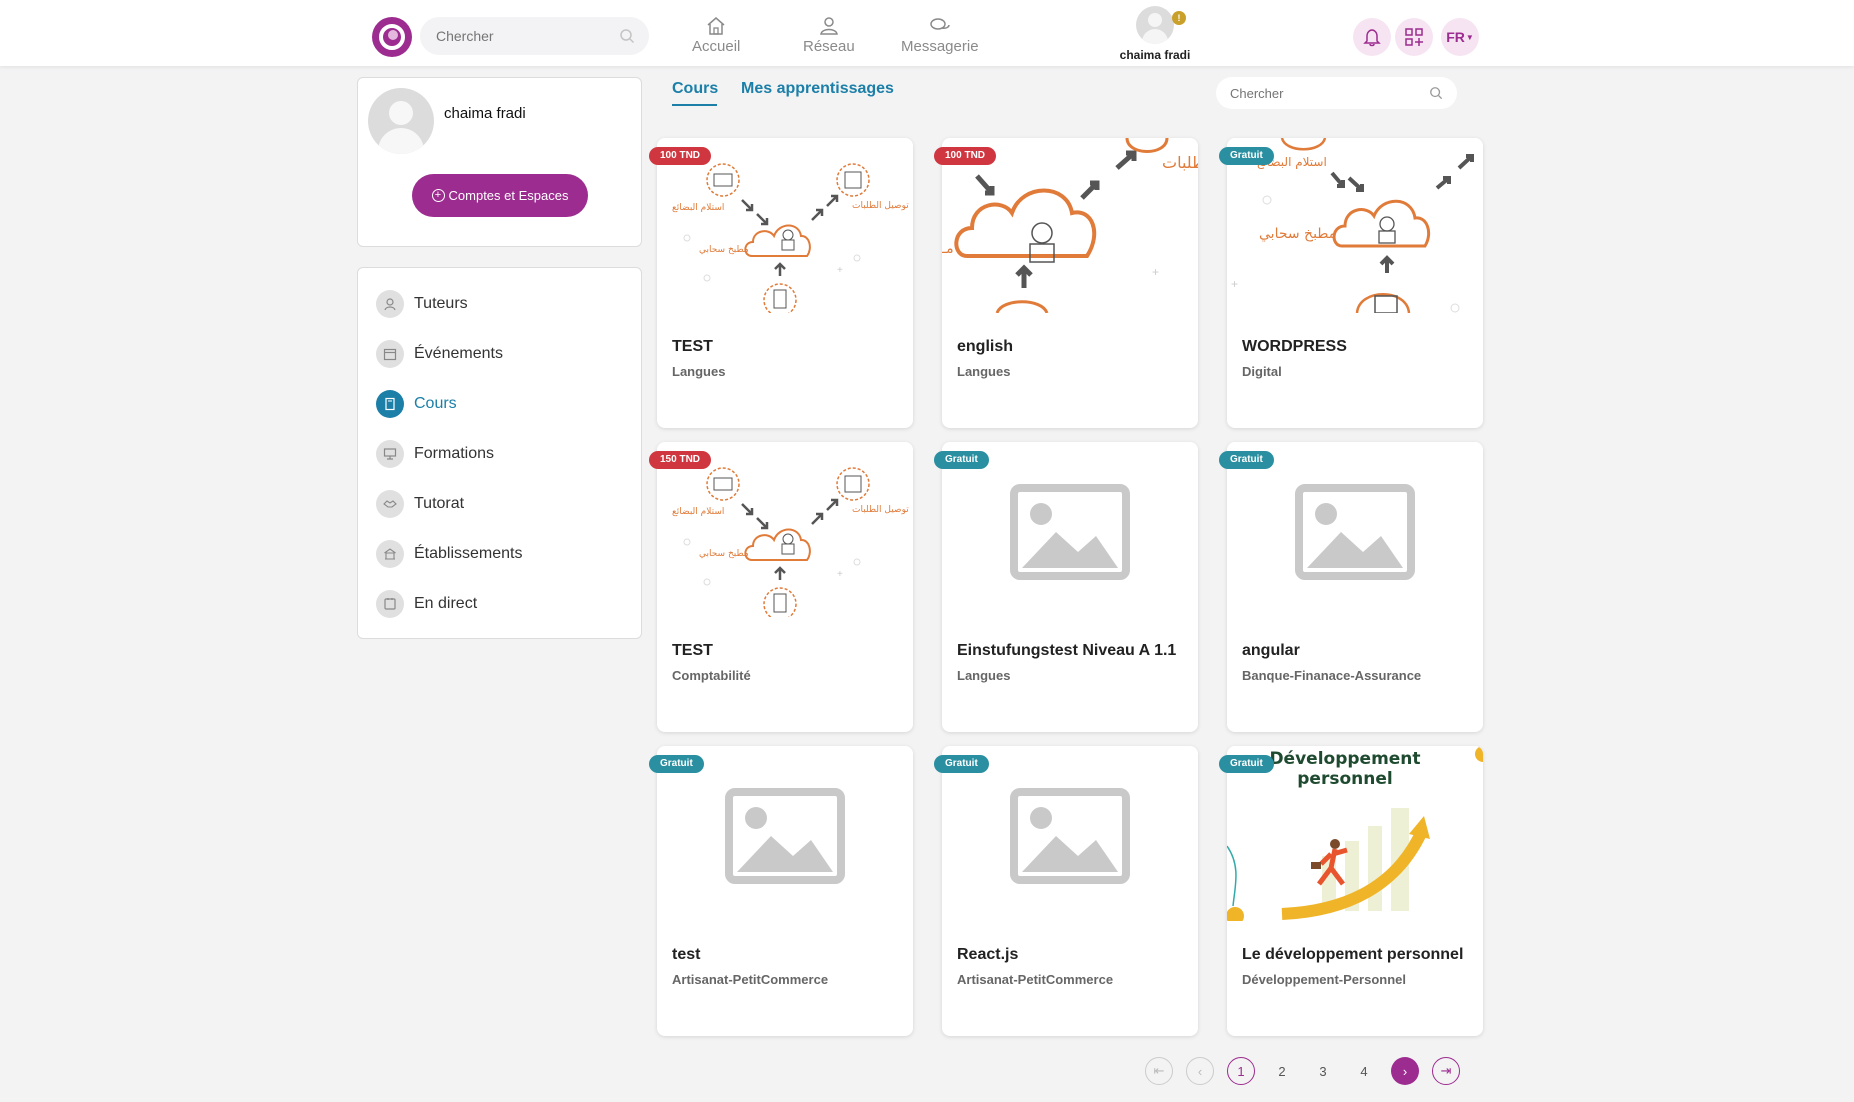 The height and width of the screenshot is (1102, 1854). What do you see at coordinates (390, 554) in the screenshot?
I see `building-icon` at bounding box center [390, 554].